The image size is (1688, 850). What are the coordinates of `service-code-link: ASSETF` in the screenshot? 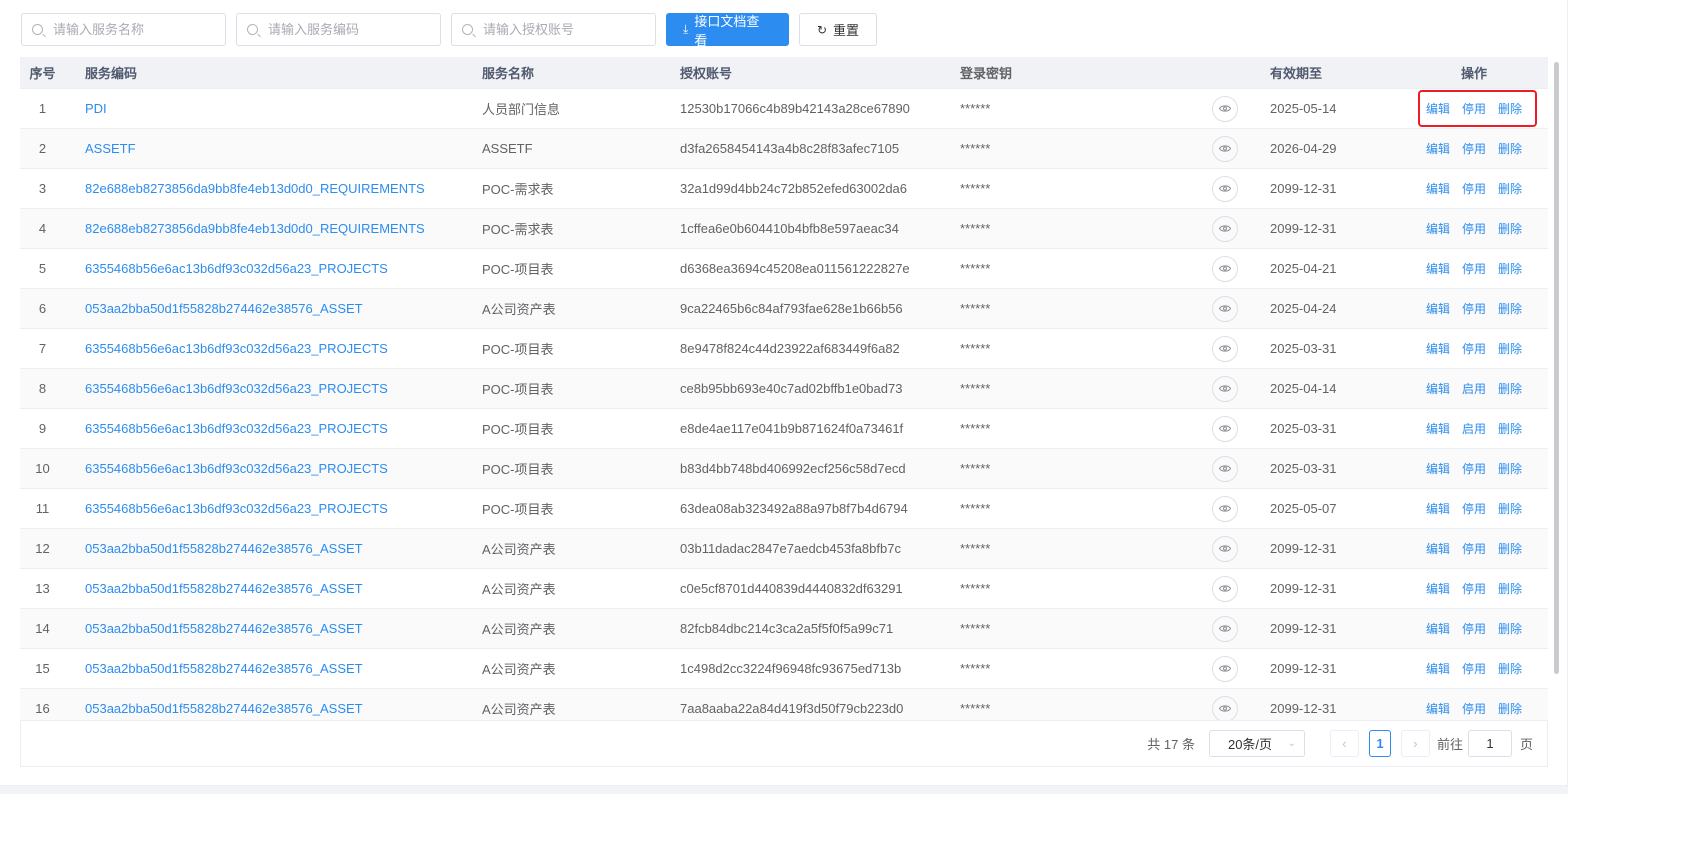 It's located at (263, 148).